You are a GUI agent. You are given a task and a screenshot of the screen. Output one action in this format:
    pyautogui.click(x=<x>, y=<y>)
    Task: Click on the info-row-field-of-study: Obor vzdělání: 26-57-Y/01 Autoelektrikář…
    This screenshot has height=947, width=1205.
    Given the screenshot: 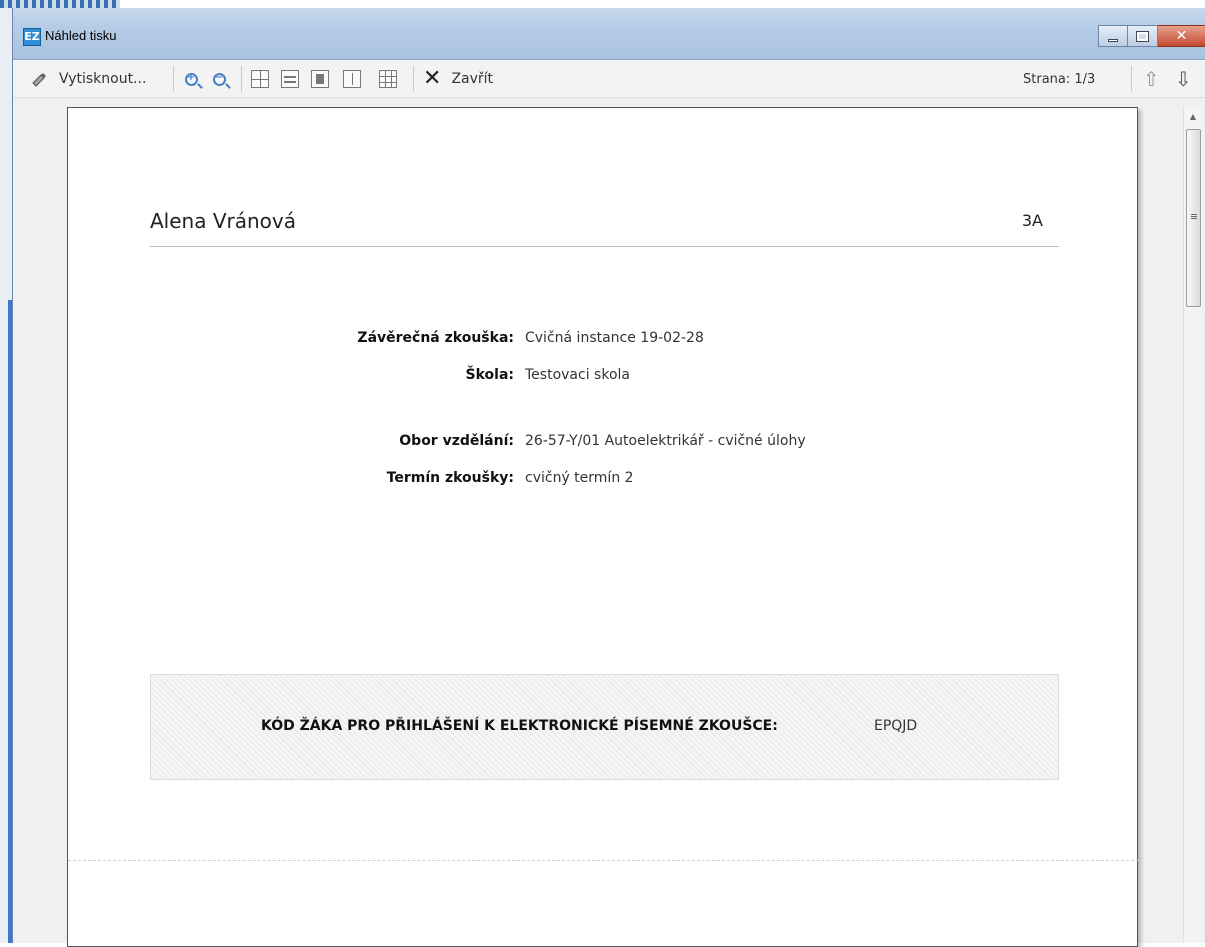 What is the action you would take?
    pyautogui.click(x=603, y=445)
    